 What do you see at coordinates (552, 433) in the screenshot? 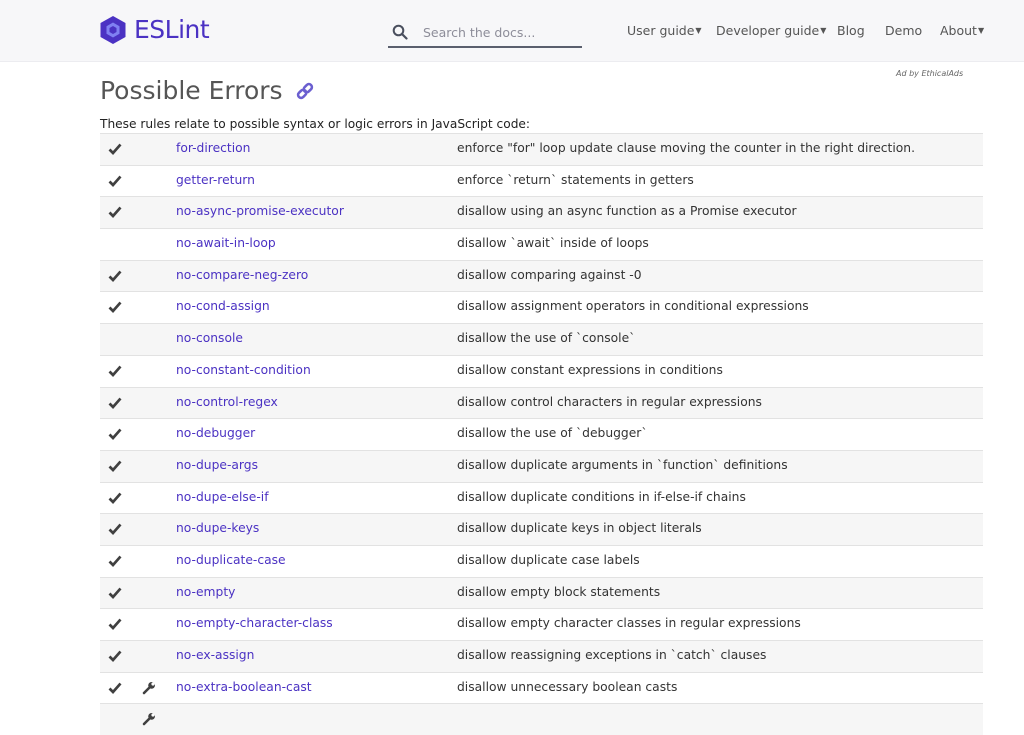
I see `rule-description: disallow the use of `debugger`` at bounding box center [552, 433].